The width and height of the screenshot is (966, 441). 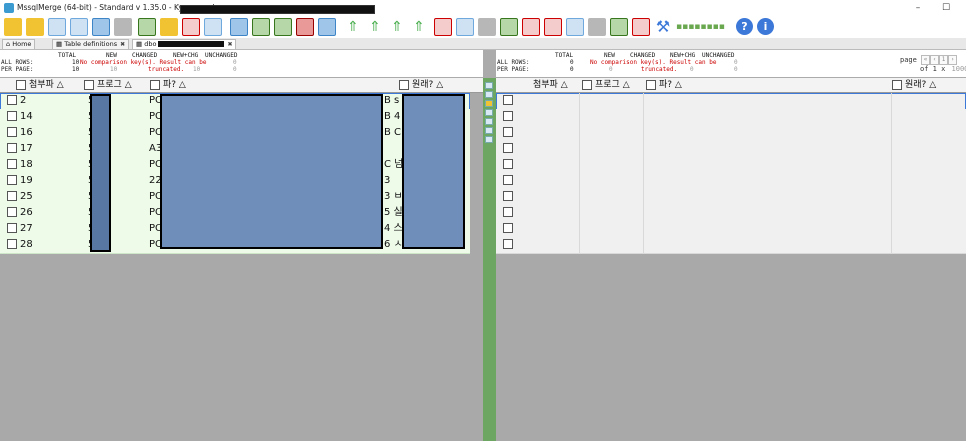 What do you see at coordinates (20, 165) in the screenshot?
I see `row-select-cell: 18` at bounding box center [20, 165].